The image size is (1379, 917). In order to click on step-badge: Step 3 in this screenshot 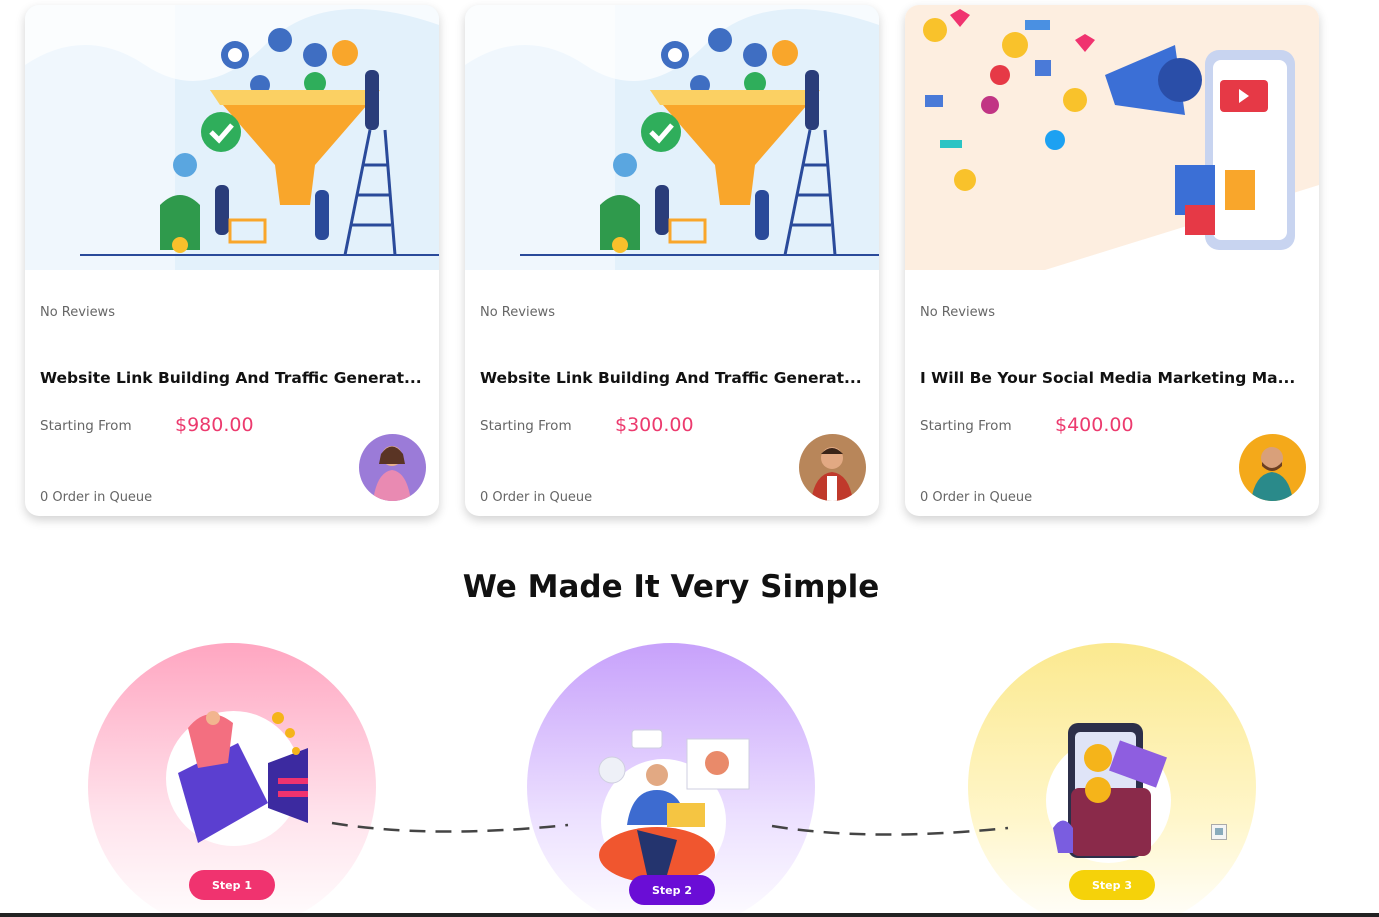, I will do `click(1112, 885)`.